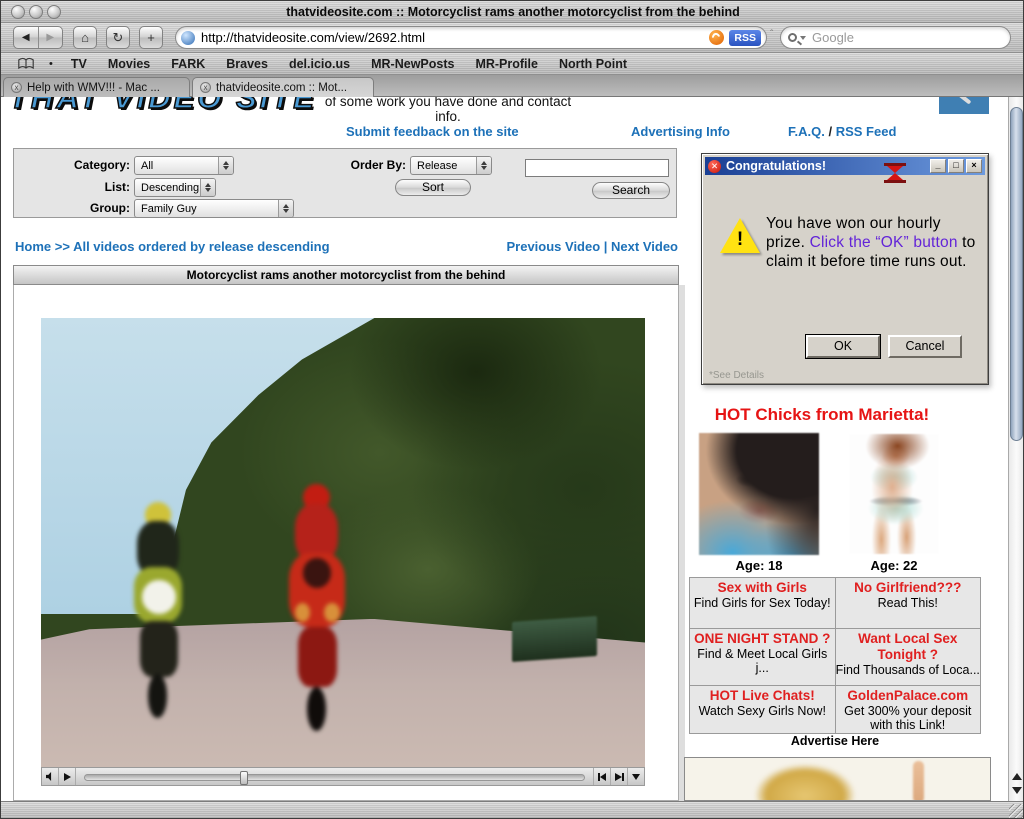 This screenshot has height=819, width=1024. I want to click on window-close-button, so click(18, 12).